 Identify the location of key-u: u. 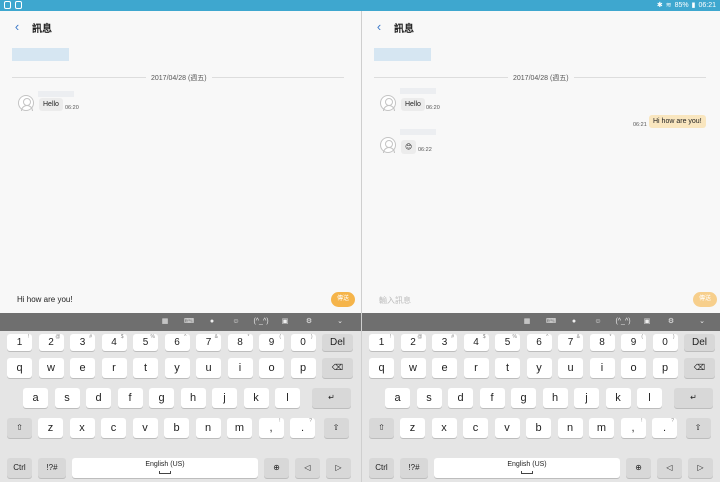
(208, 368).